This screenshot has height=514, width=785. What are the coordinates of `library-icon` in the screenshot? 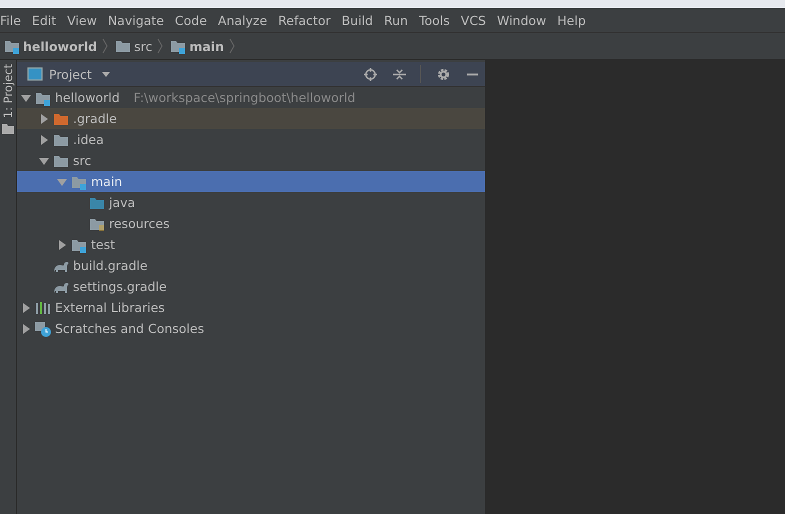 It's located at (43, 308).